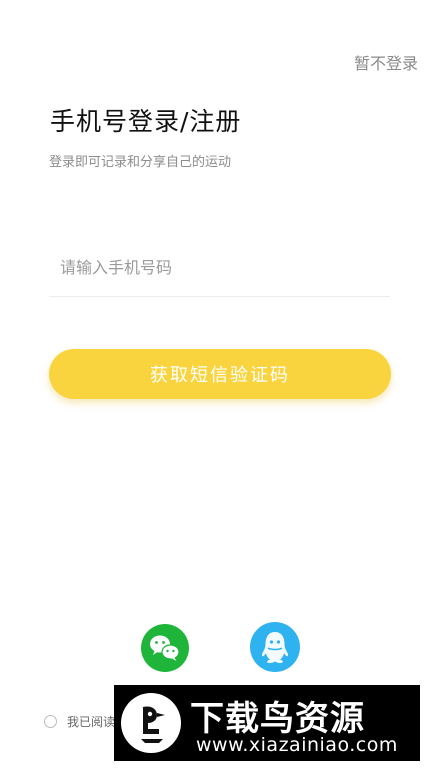 This screenshot has height=770, width=440. What do you see at coordinates (277, 719) in the screenshot?
I see `watermark-title: 下载鸟资源` at bounding box center [277, 719].